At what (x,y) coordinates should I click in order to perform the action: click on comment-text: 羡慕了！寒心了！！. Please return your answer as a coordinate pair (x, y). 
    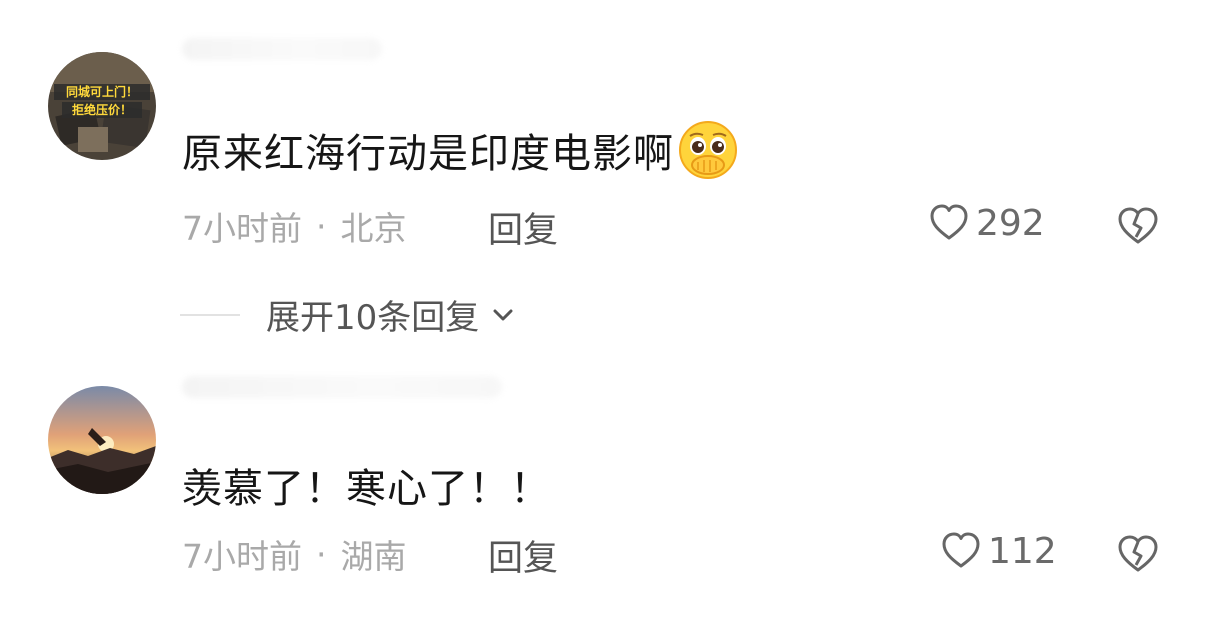
    Looking at the image, I should click on (366, 485).